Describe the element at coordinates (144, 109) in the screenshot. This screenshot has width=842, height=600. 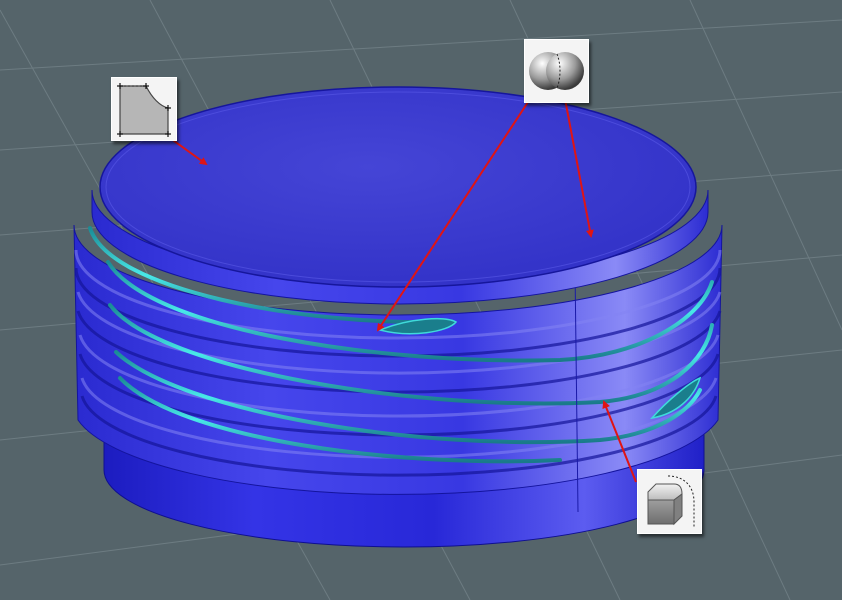
I see `fillet-surface-icon` at that location.